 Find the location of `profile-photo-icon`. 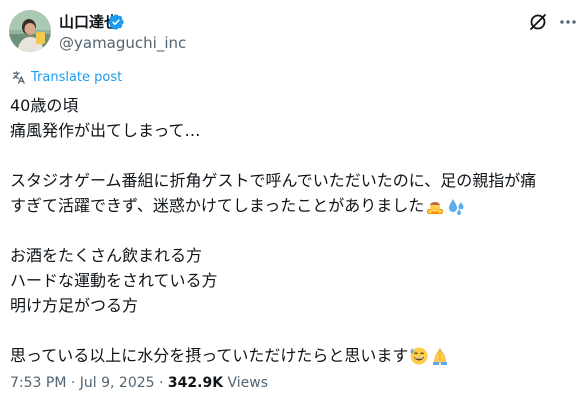

profile-photo-icon is located at coordinates (30, 31).